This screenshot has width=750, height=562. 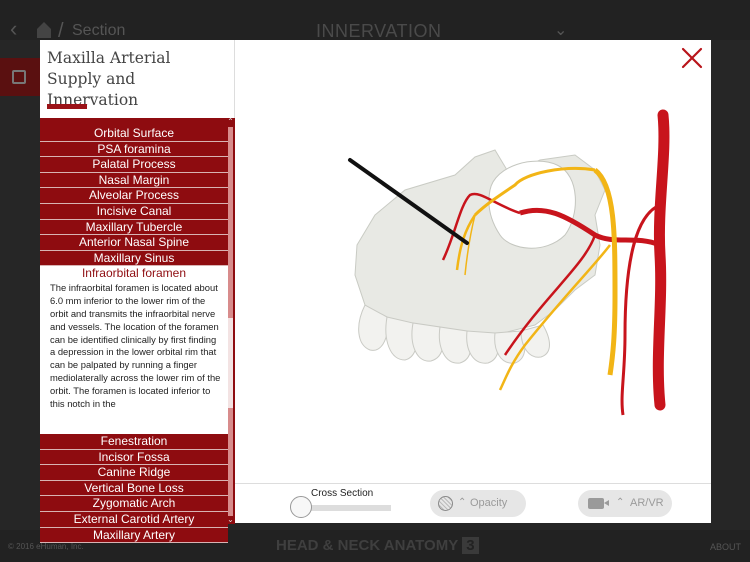 I want to click on about-link: ABOUT, so click(x=725, y=547).